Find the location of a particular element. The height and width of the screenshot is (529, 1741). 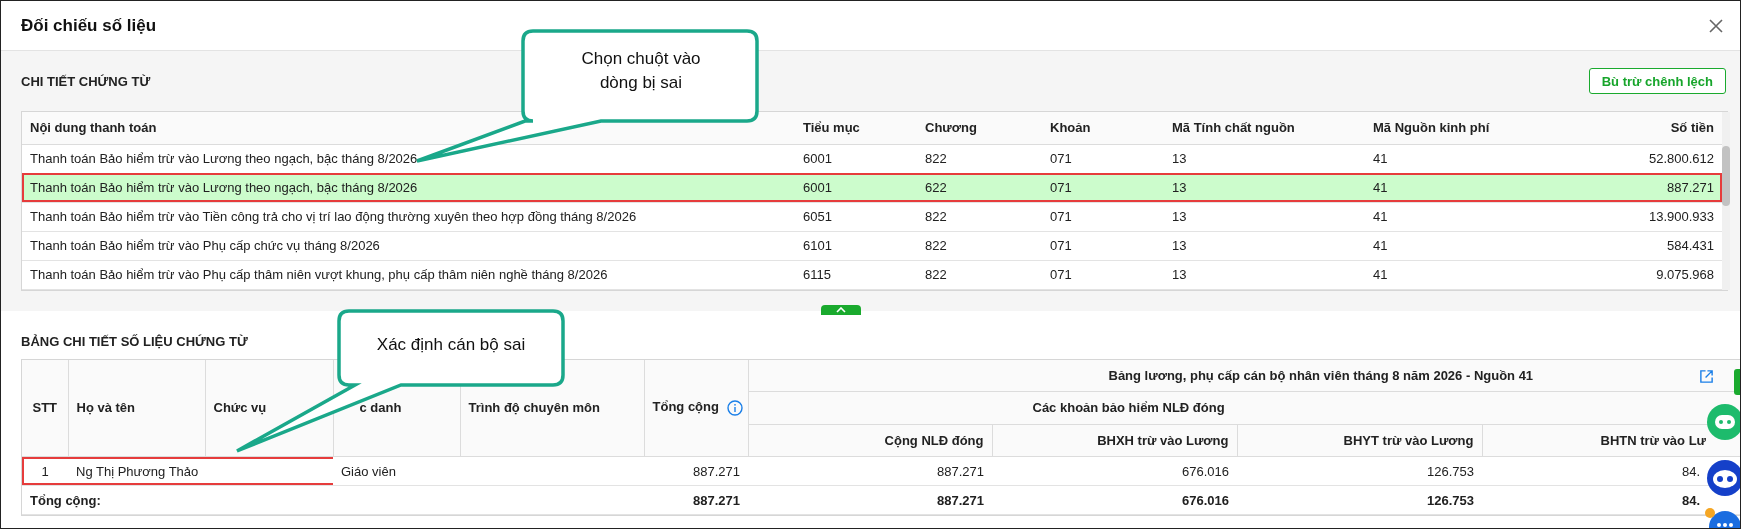

table-cell: 6115 is located at coordinates (856, 274).